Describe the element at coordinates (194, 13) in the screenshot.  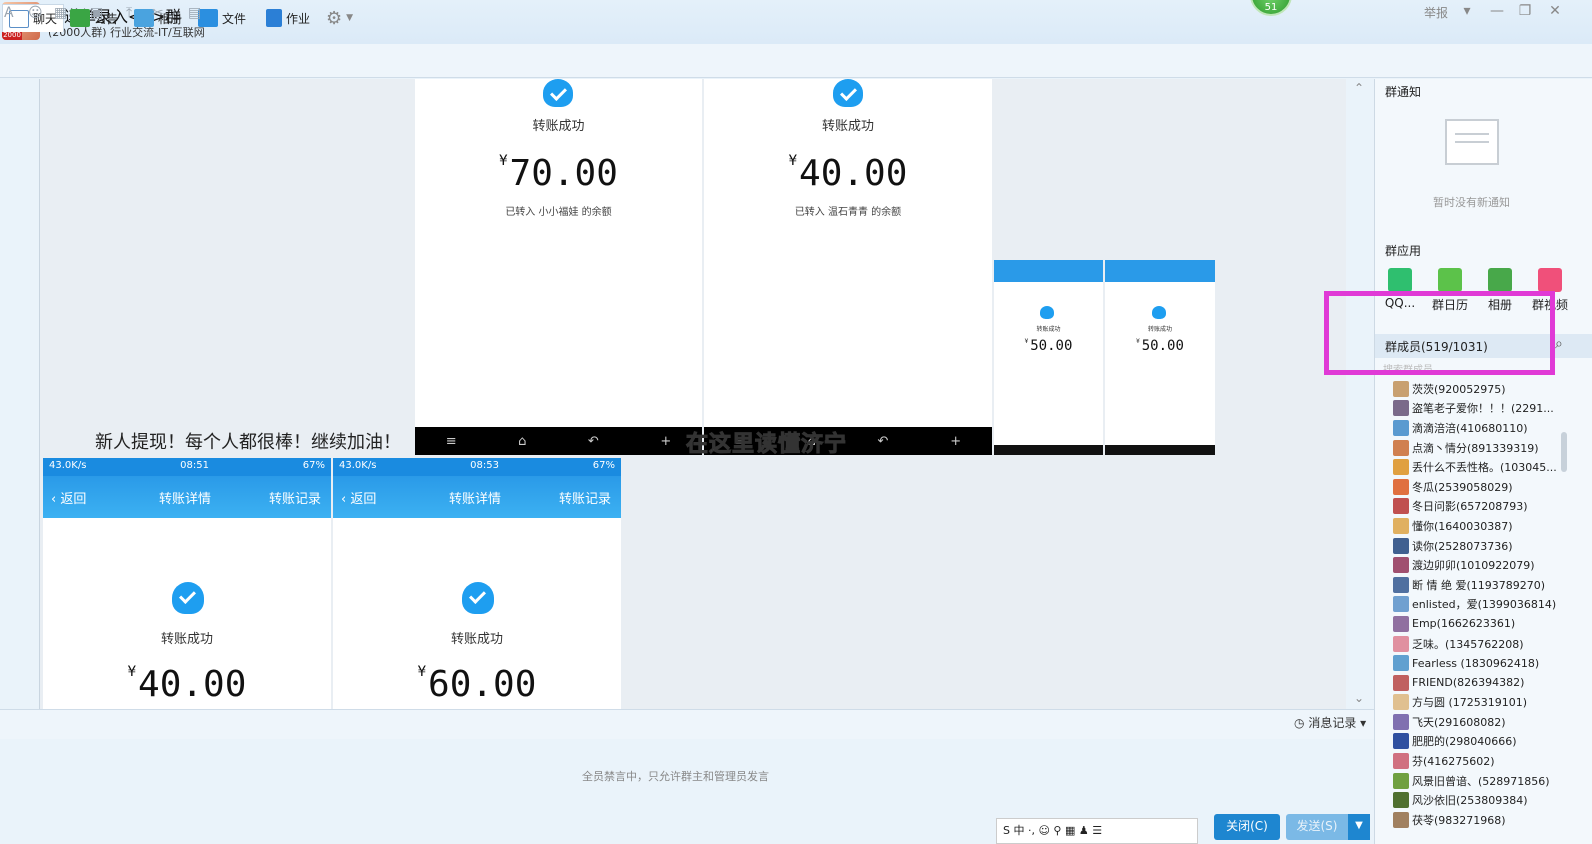
I see `more-tools-icon: ▤` at that location.